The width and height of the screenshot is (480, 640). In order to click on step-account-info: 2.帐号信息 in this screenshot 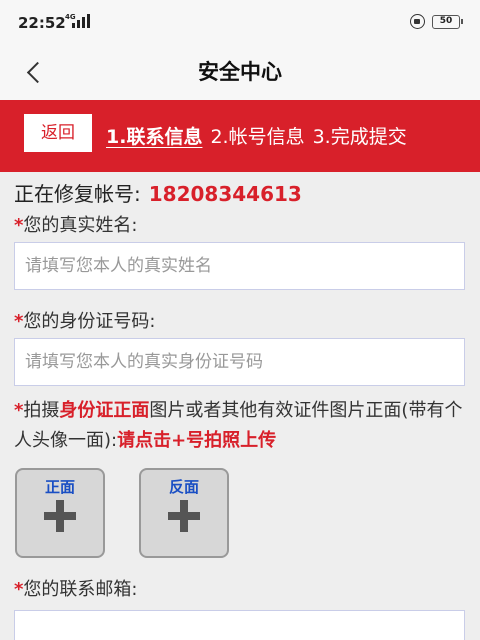, I will do `click(257, 137)`.